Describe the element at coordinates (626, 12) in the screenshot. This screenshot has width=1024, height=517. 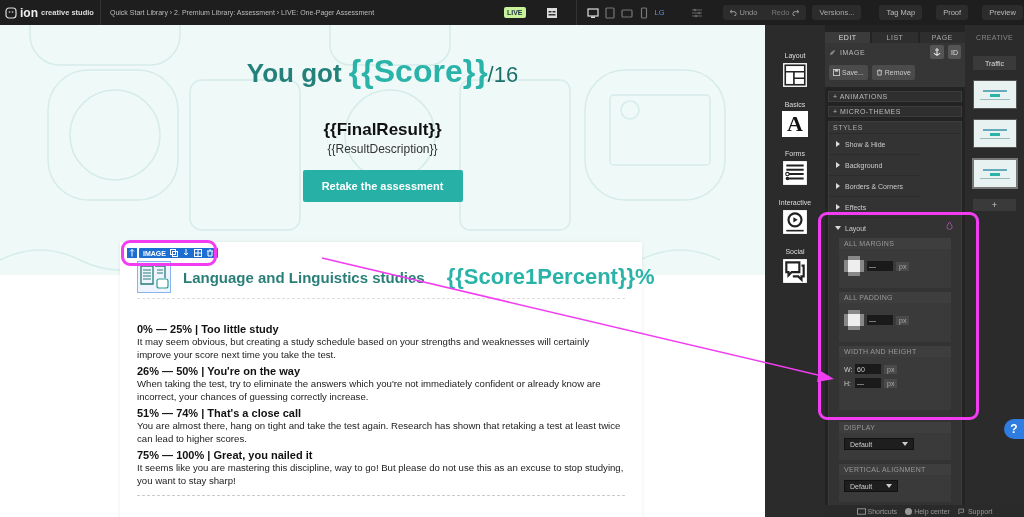
I see `tablet-landscape-icon` at that location.